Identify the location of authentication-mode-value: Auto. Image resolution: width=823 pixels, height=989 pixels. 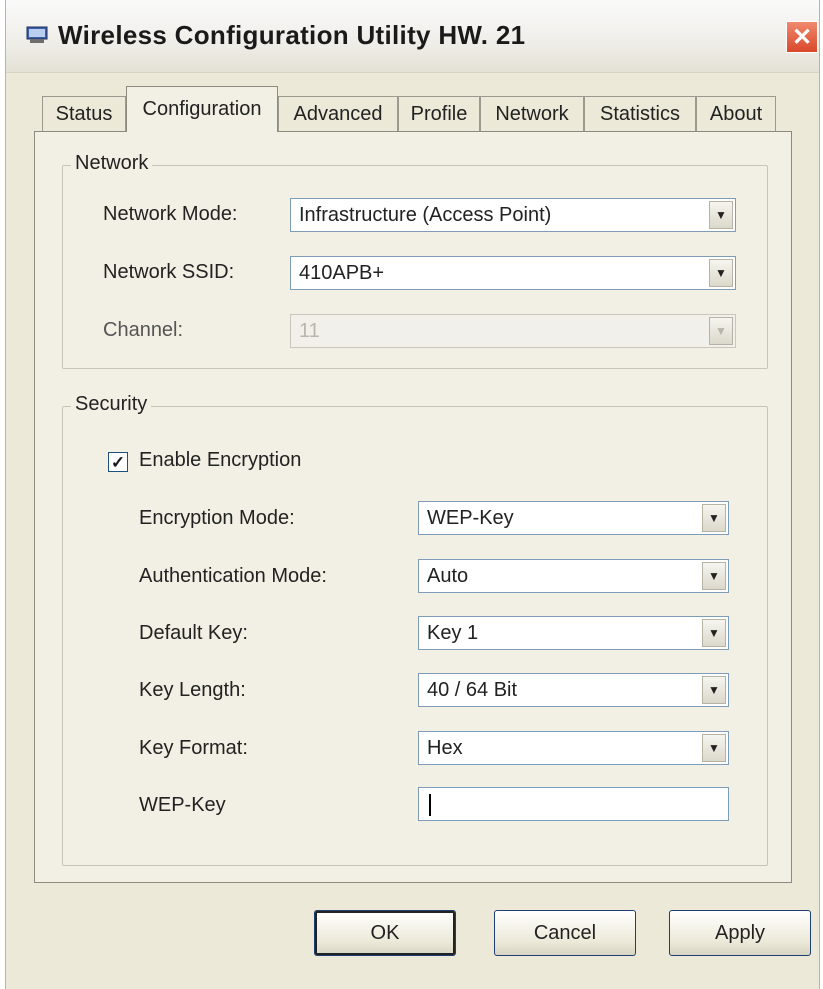
(448, 576).